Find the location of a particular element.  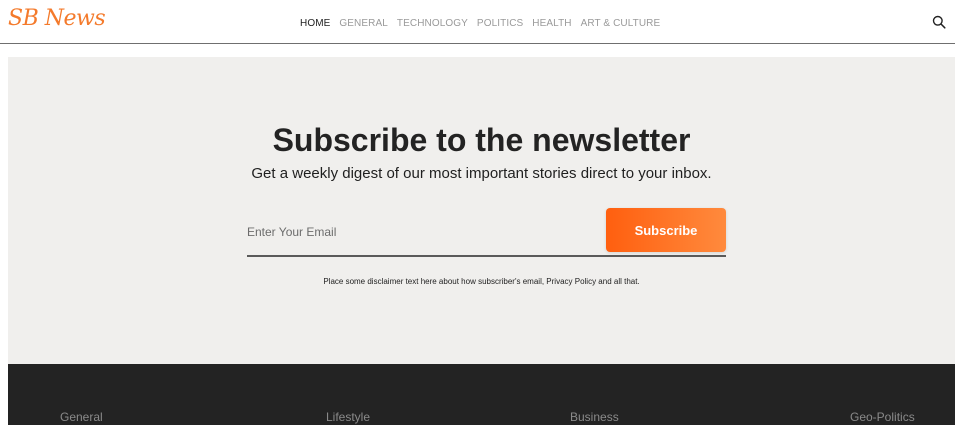

nav-item-home: HOME is located at coordinates (315, 23).